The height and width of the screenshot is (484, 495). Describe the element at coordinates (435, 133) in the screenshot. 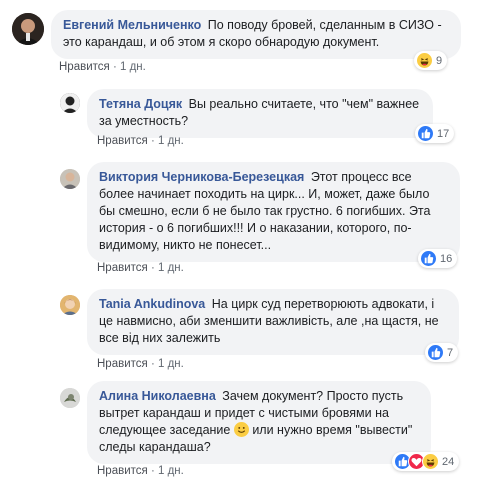

I see `reactions-summary: 17` at that location.